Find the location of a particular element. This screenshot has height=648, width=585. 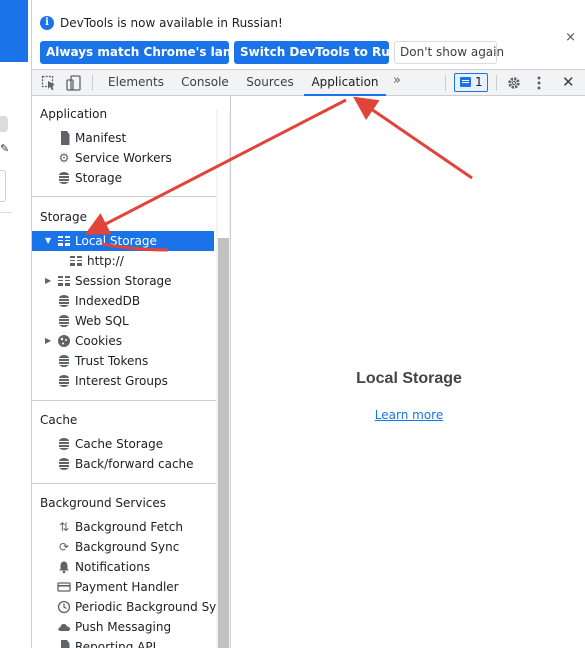

gear-icon: ⚙ is located at coordinates (64, 158).